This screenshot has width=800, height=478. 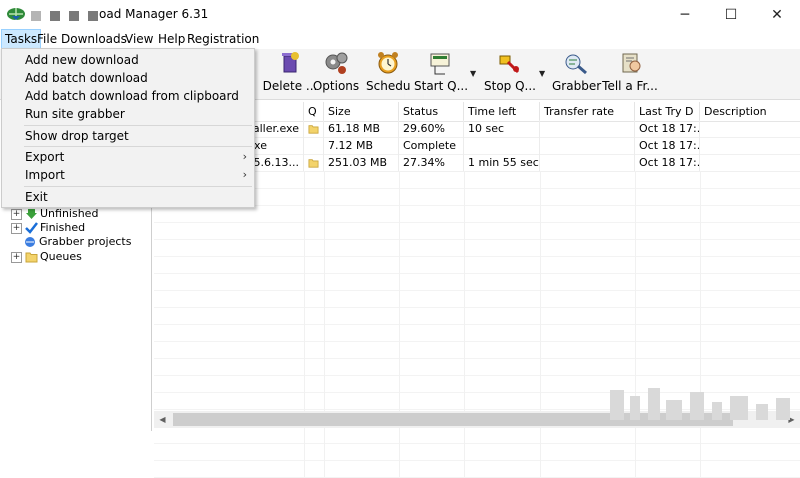 What do you see at coordinates (685, 15) in the screenshot?
I see `minimize-button: ─` at bounding box center [685, 15].